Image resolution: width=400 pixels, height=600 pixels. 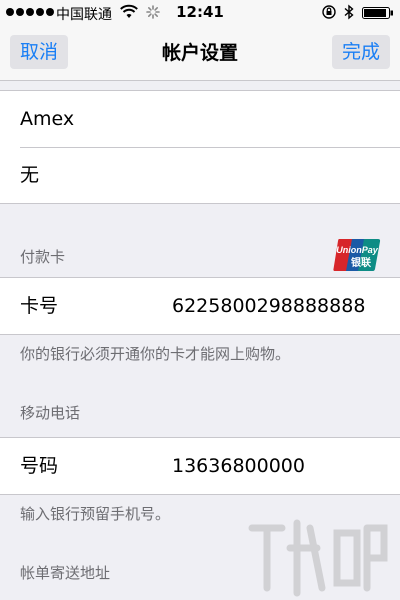 I want to click on status-bar: 中国联通 12:41, so click(x=200, y=13).